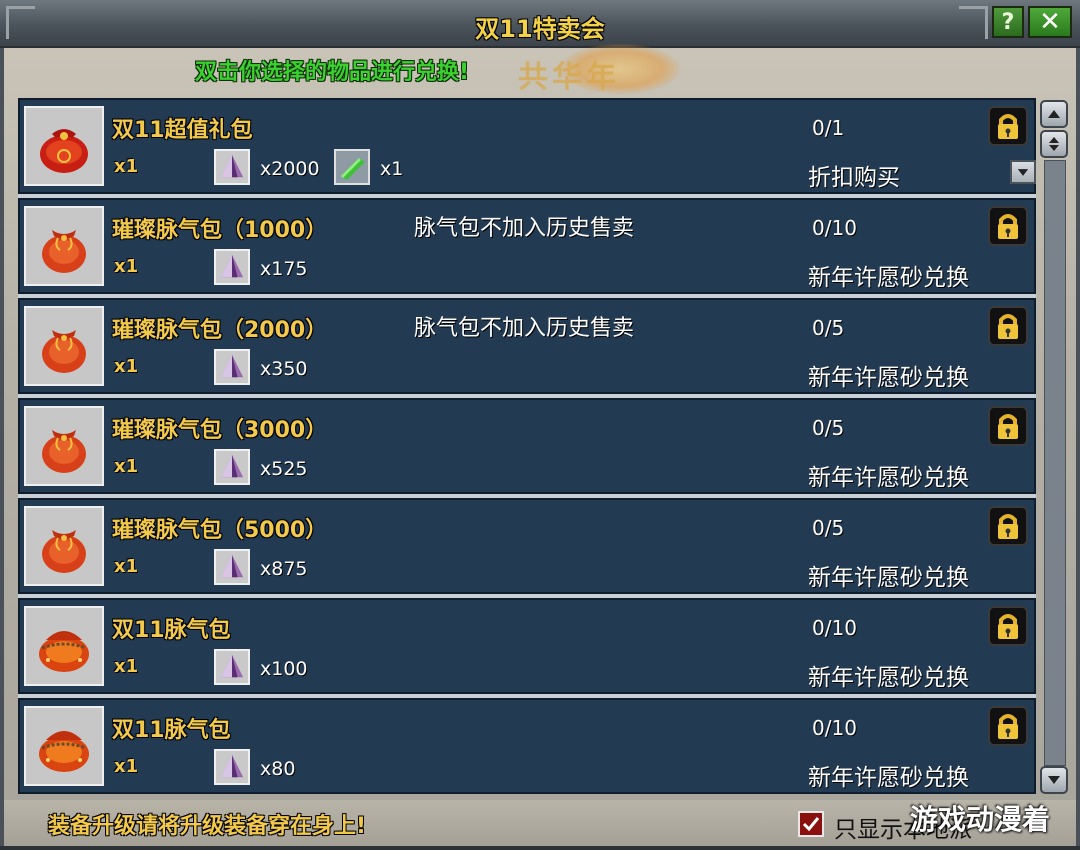 This screenshot has height=850, width=1080. I want to click on purchase-limit: 0/1, so click(828, 128).